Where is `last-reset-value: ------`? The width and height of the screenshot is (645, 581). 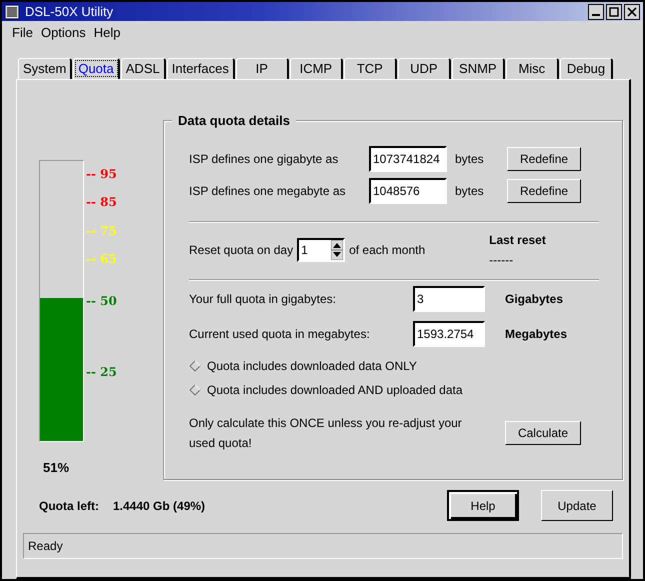 last-reset-value: ------ is located at coordinates (501, 260).